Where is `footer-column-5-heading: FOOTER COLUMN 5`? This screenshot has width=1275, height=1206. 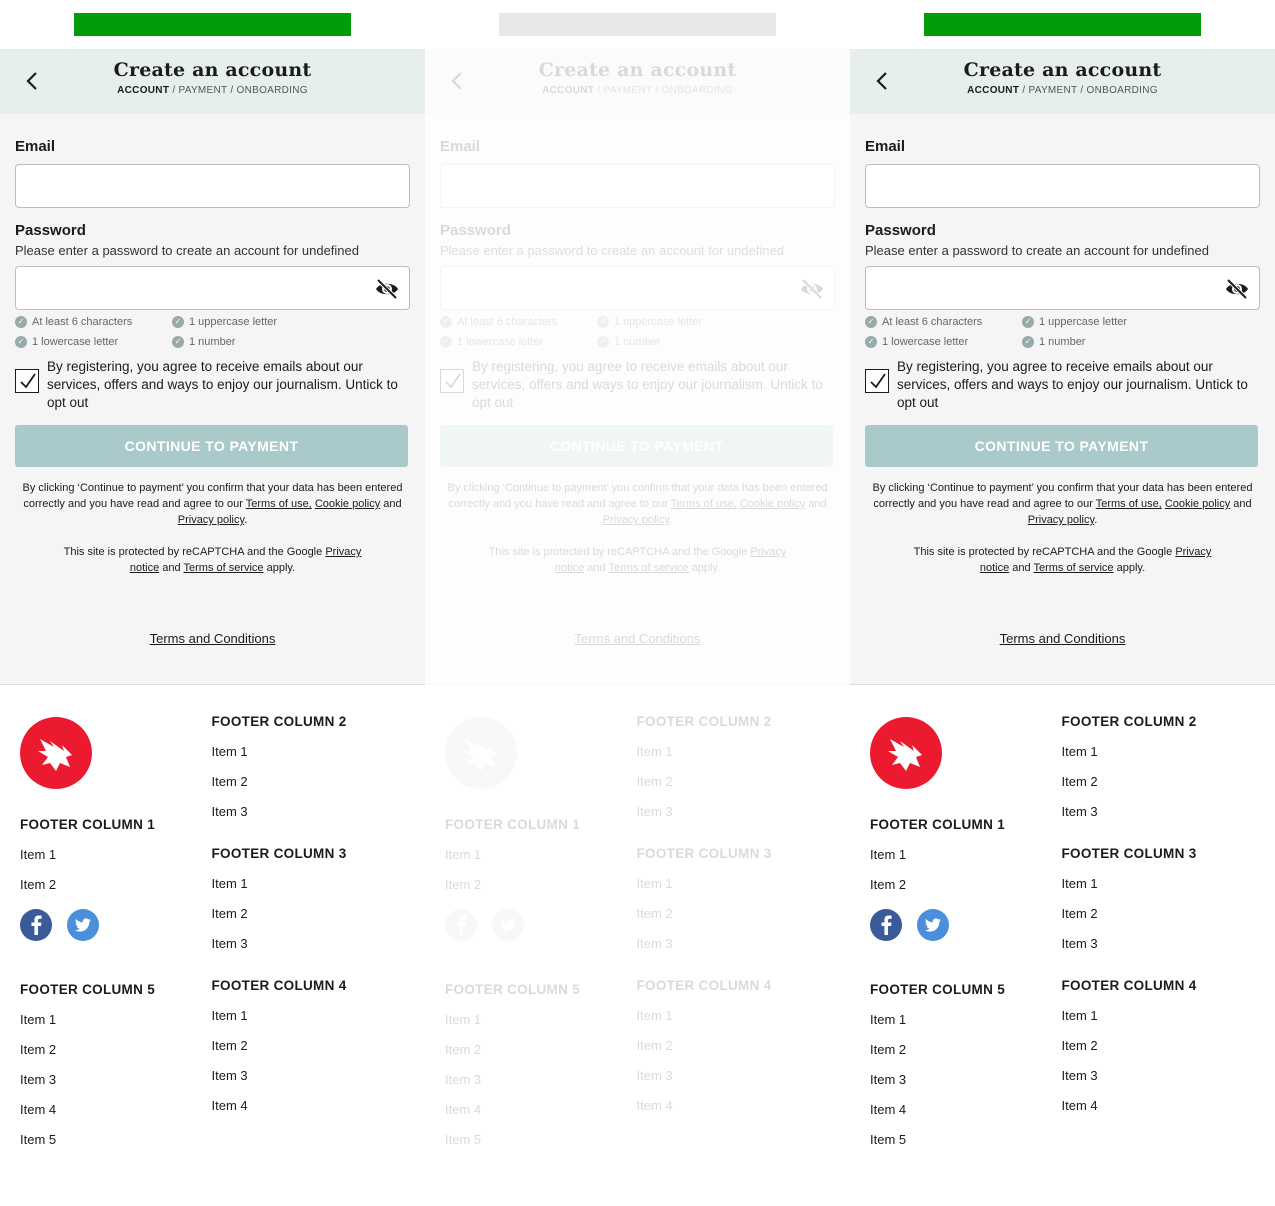 footer-column-5-heading: FOOTER COLUMN 5 is located at coordinates (512, 989).